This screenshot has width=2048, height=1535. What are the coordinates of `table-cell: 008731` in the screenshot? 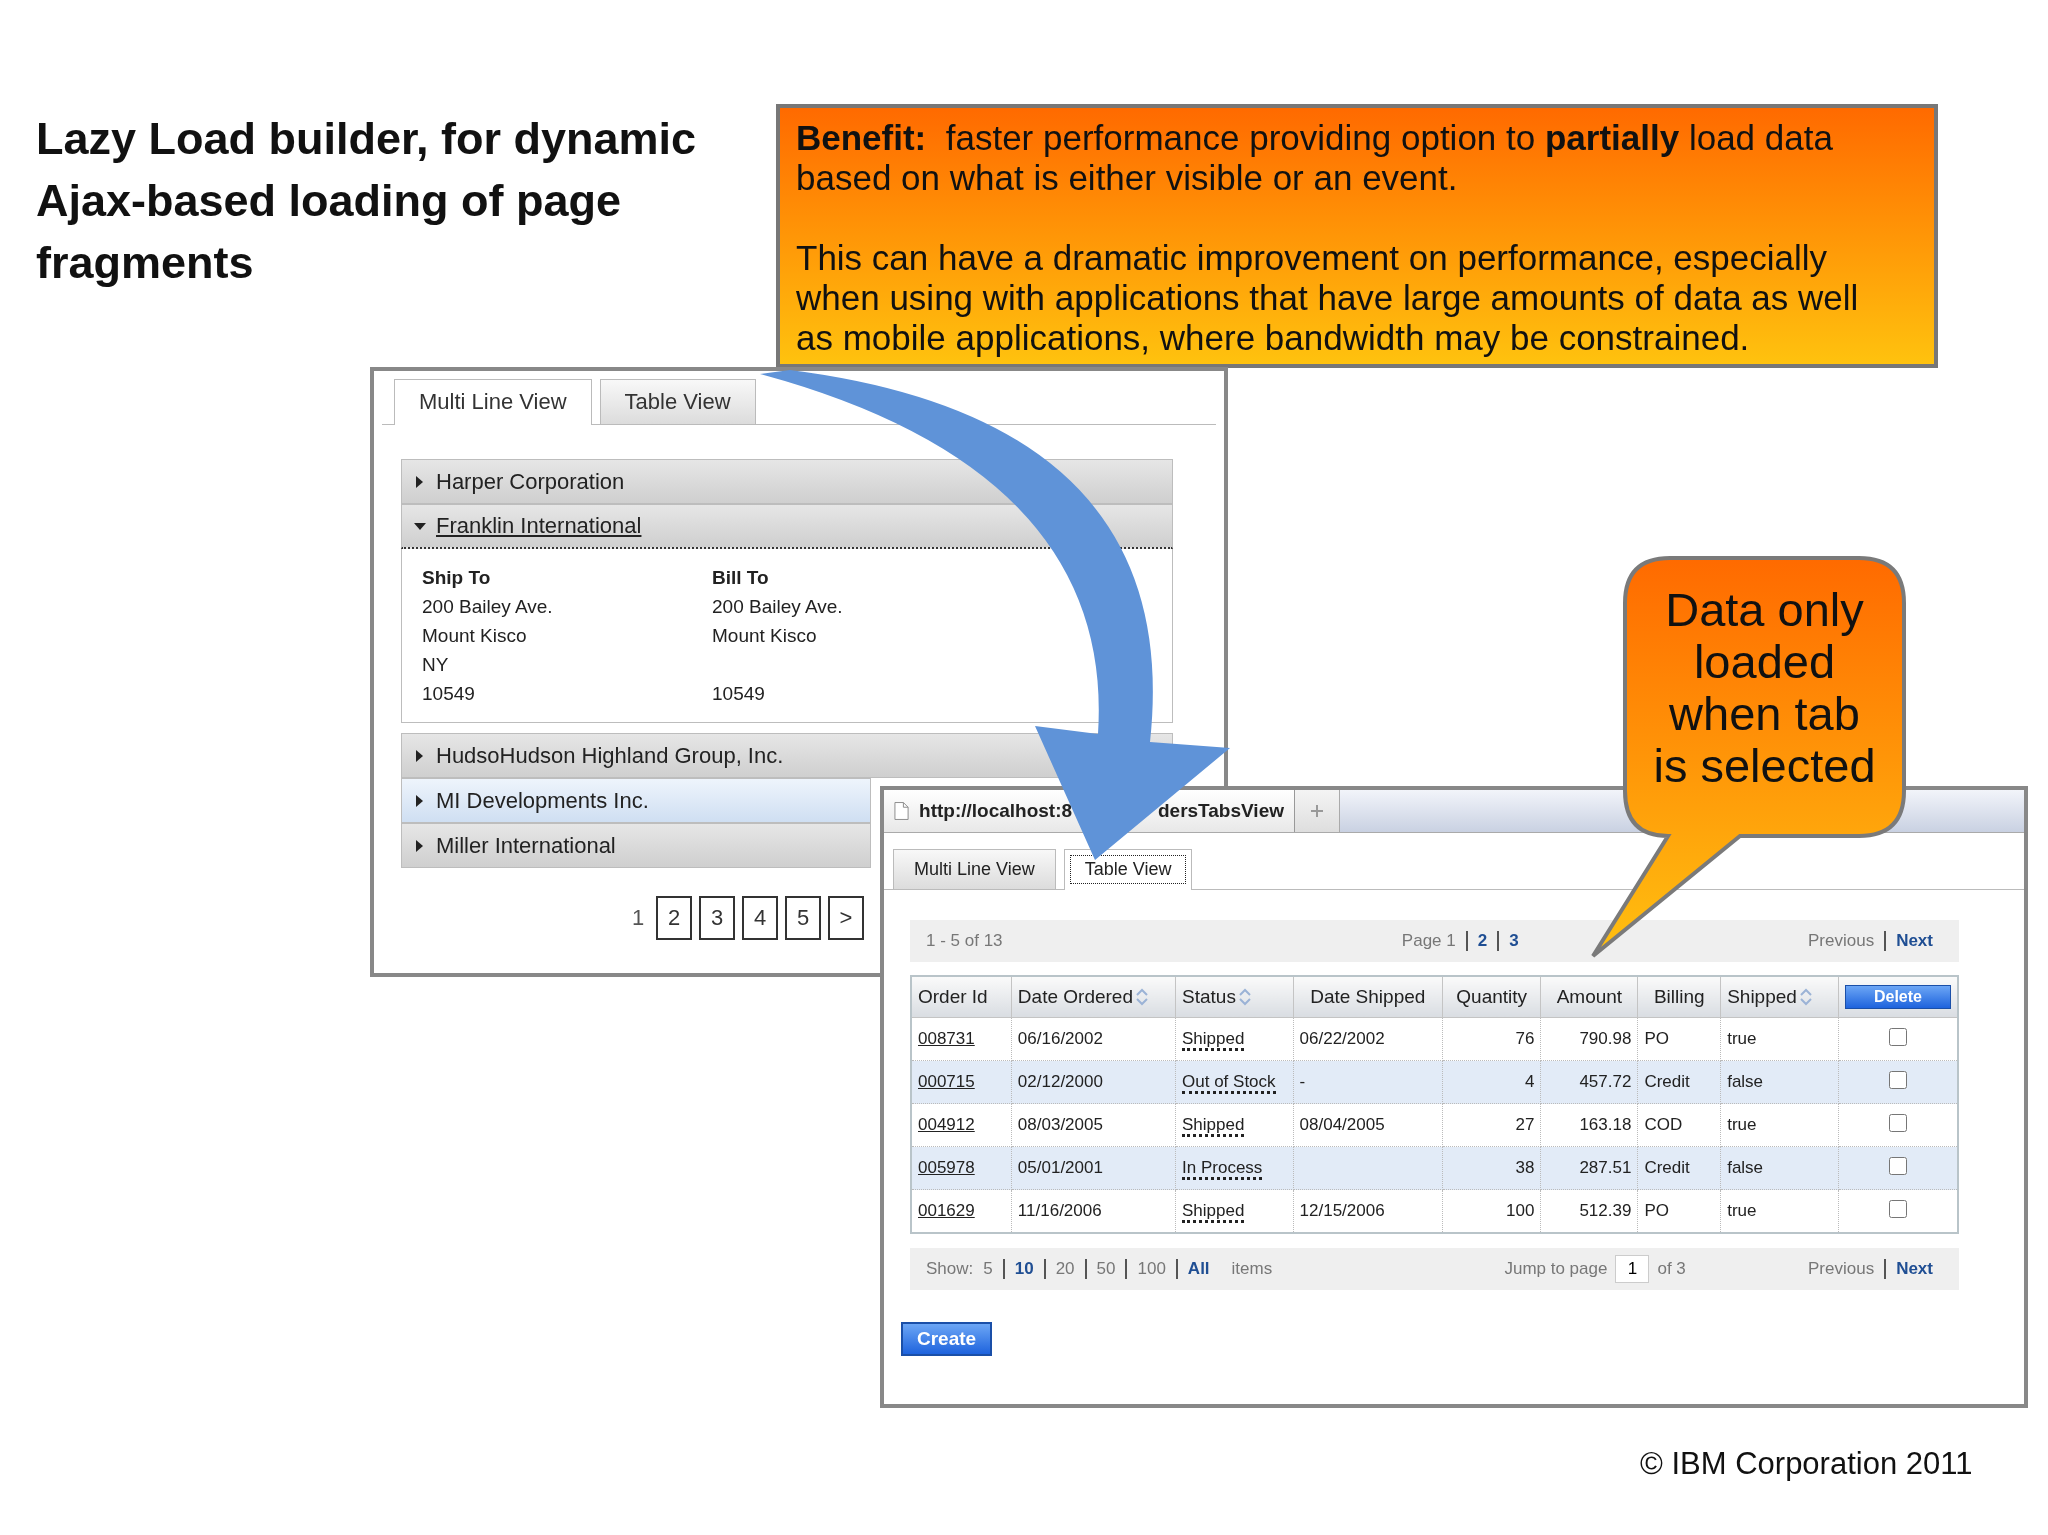 It's located at (961, 1039).